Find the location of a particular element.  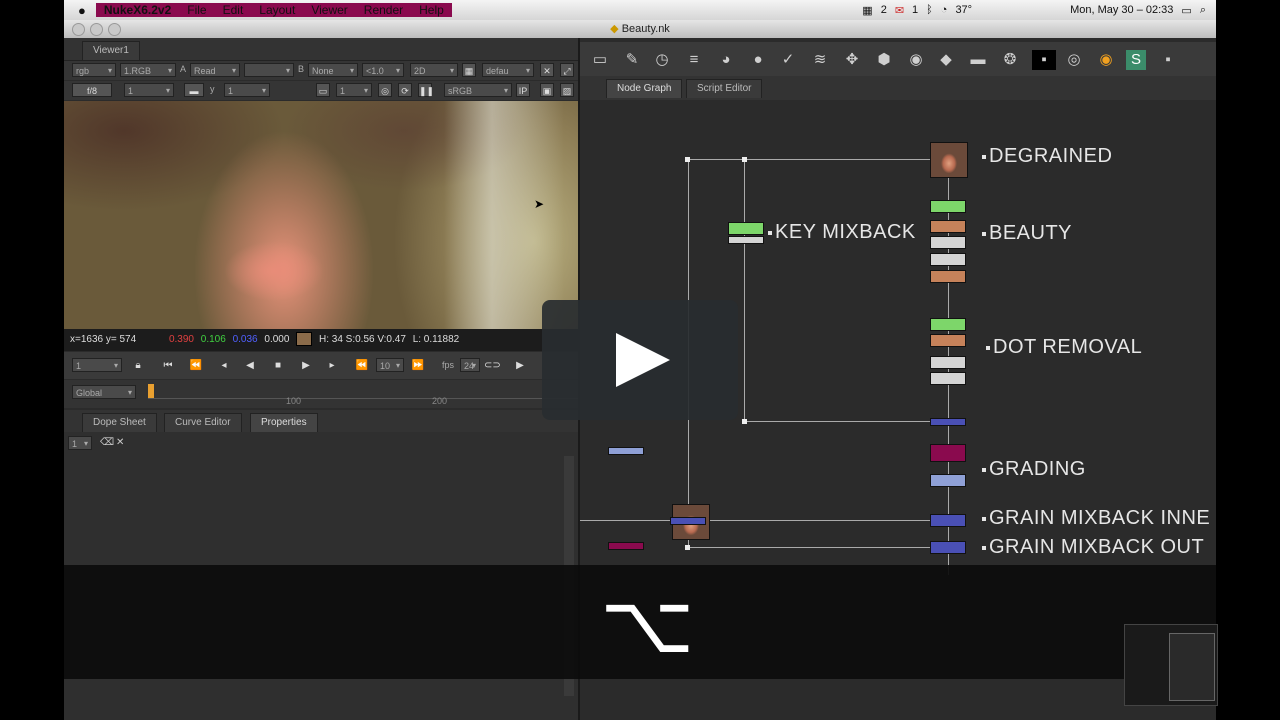

back-increment-icon: ⏪ is located at coordinates (362, 366).